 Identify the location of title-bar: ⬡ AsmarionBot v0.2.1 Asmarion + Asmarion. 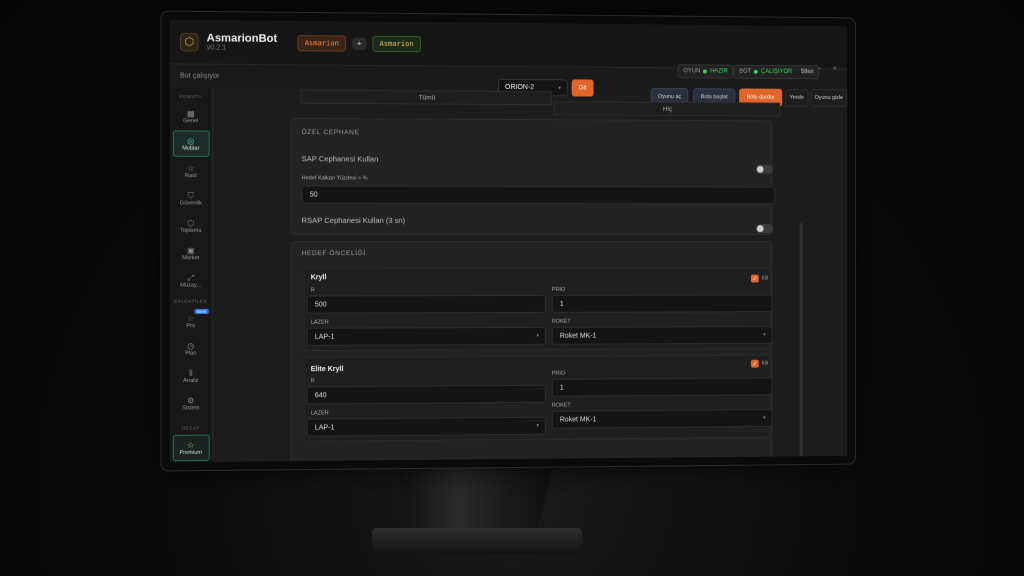
(508, 44).